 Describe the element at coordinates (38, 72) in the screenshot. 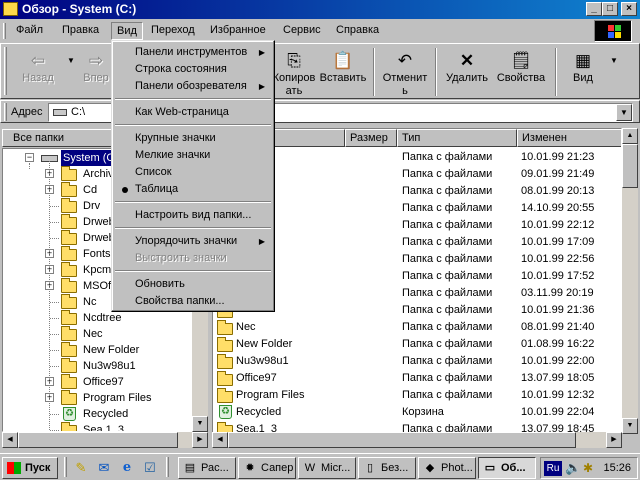

I see `back-button: ⇦ Назад` at that location.